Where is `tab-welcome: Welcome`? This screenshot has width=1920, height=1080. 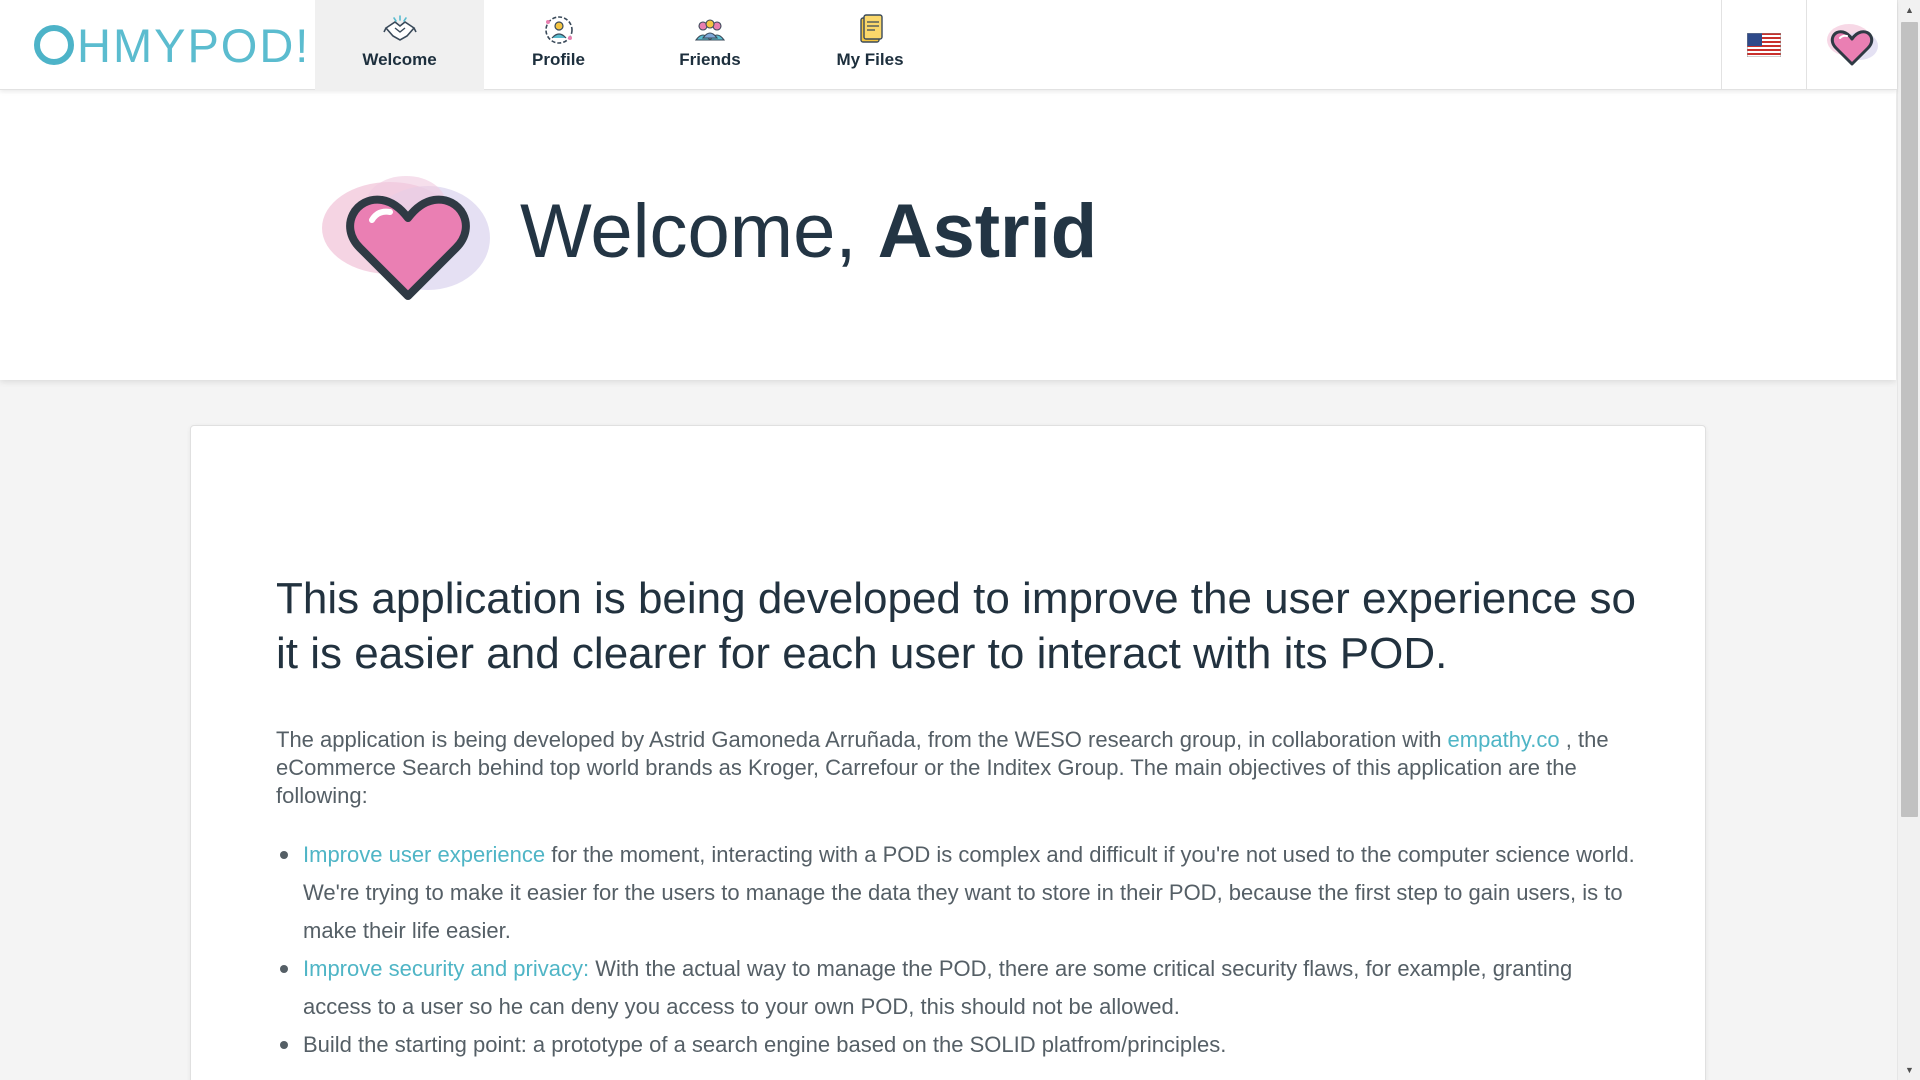 tab-welcome: Welcome is located at coordinates (399, 45).